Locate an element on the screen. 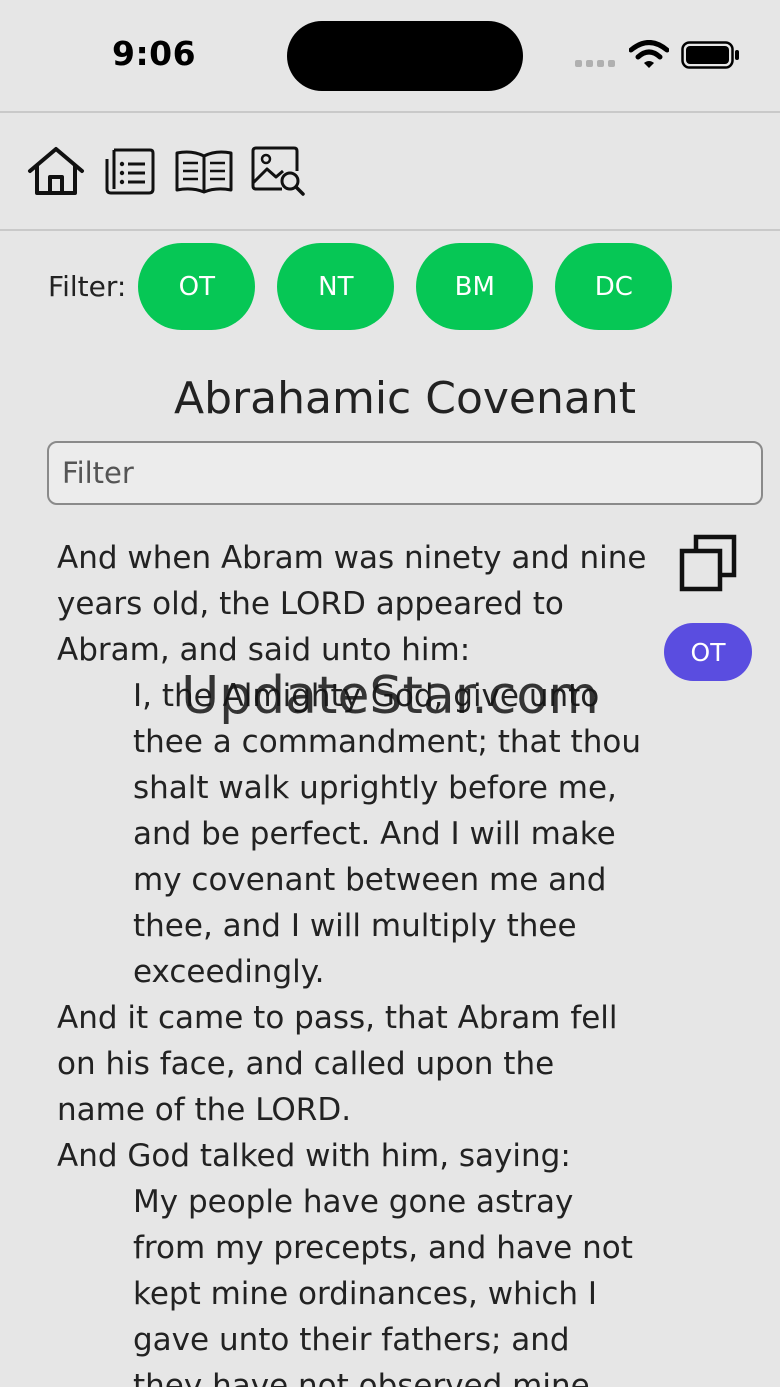  toolbar-divider is located at coordinates (390, 230).